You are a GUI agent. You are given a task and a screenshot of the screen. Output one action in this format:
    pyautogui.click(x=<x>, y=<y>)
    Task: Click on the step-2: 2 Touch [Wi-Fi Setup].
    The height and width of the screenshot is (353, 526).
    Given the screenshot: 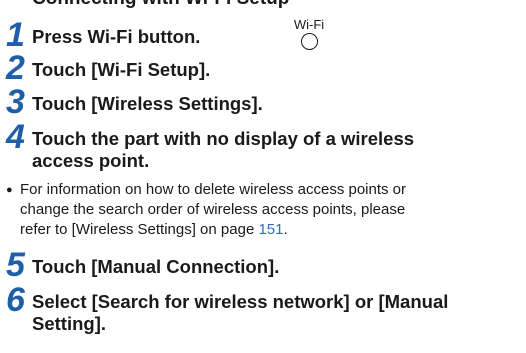 What is the action you would take?
    pyautogui.click(x=263, y=68)
    